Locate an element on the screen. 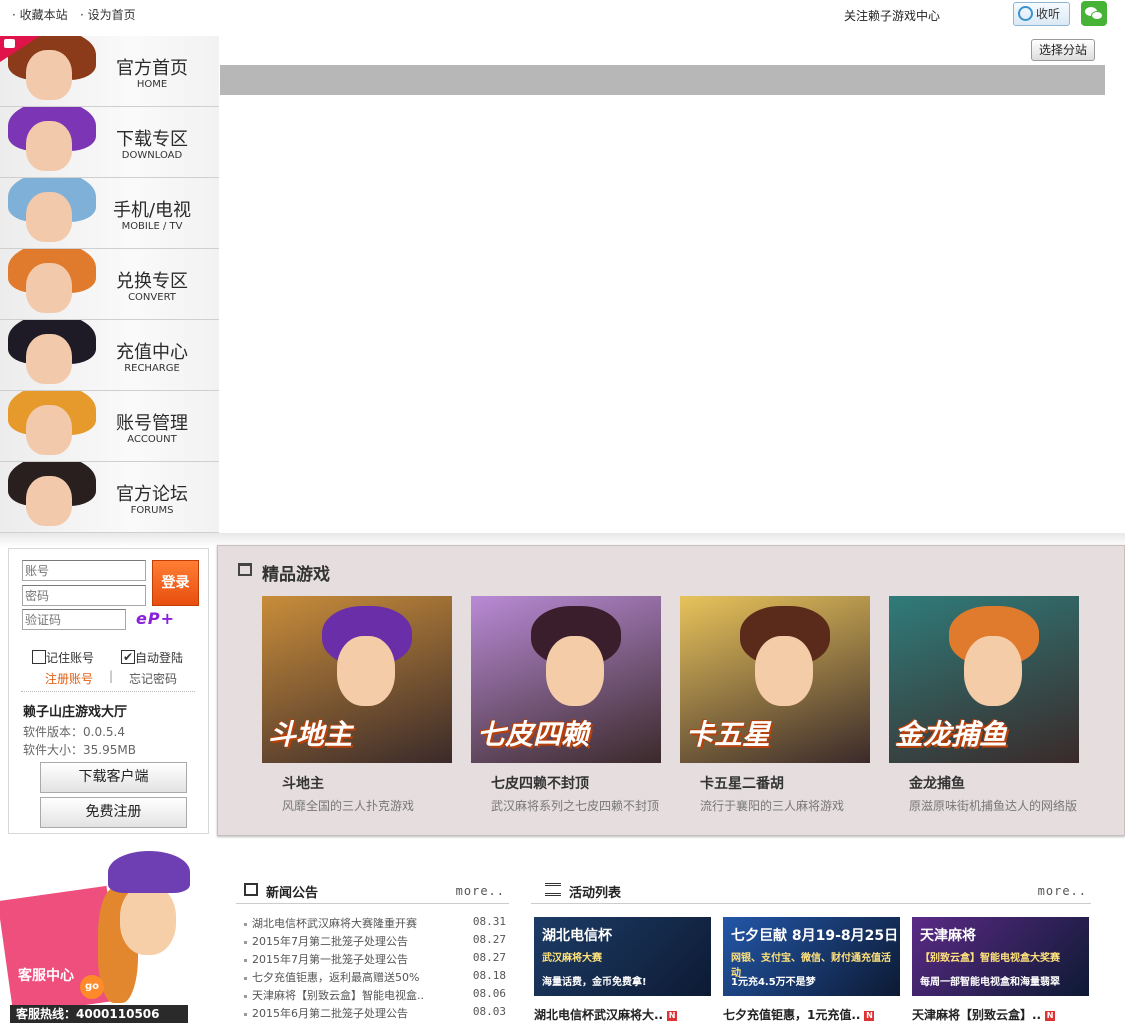 The width and height of the screenshot is (1125, 1023). activities-more-link: more.. is located at coordinates (1062, 891).